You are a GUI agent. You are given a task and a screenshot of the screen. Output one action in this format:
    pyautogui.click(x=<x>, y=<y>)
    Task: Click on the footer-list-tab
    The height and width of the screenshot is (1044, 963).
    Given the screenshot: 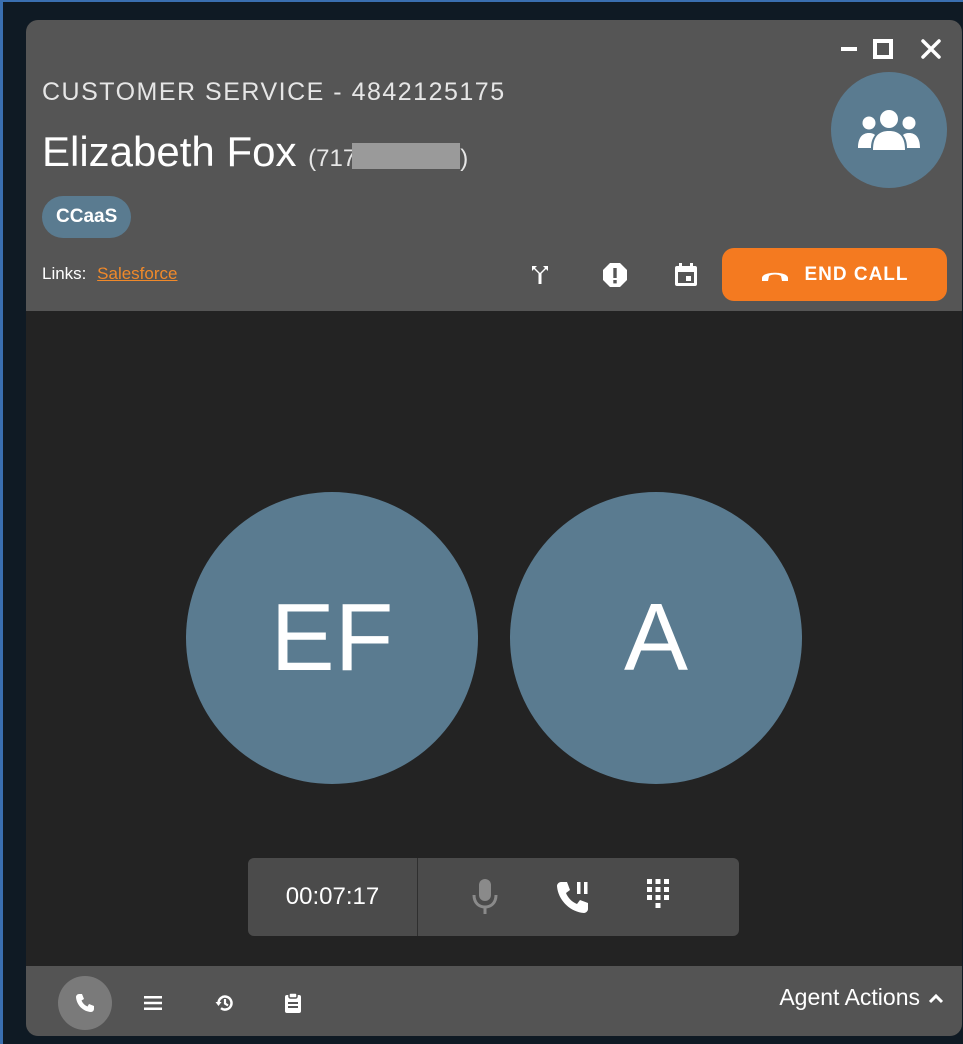 What is the action you would take?
    pyautogui.click(x=153, y=1003)
    